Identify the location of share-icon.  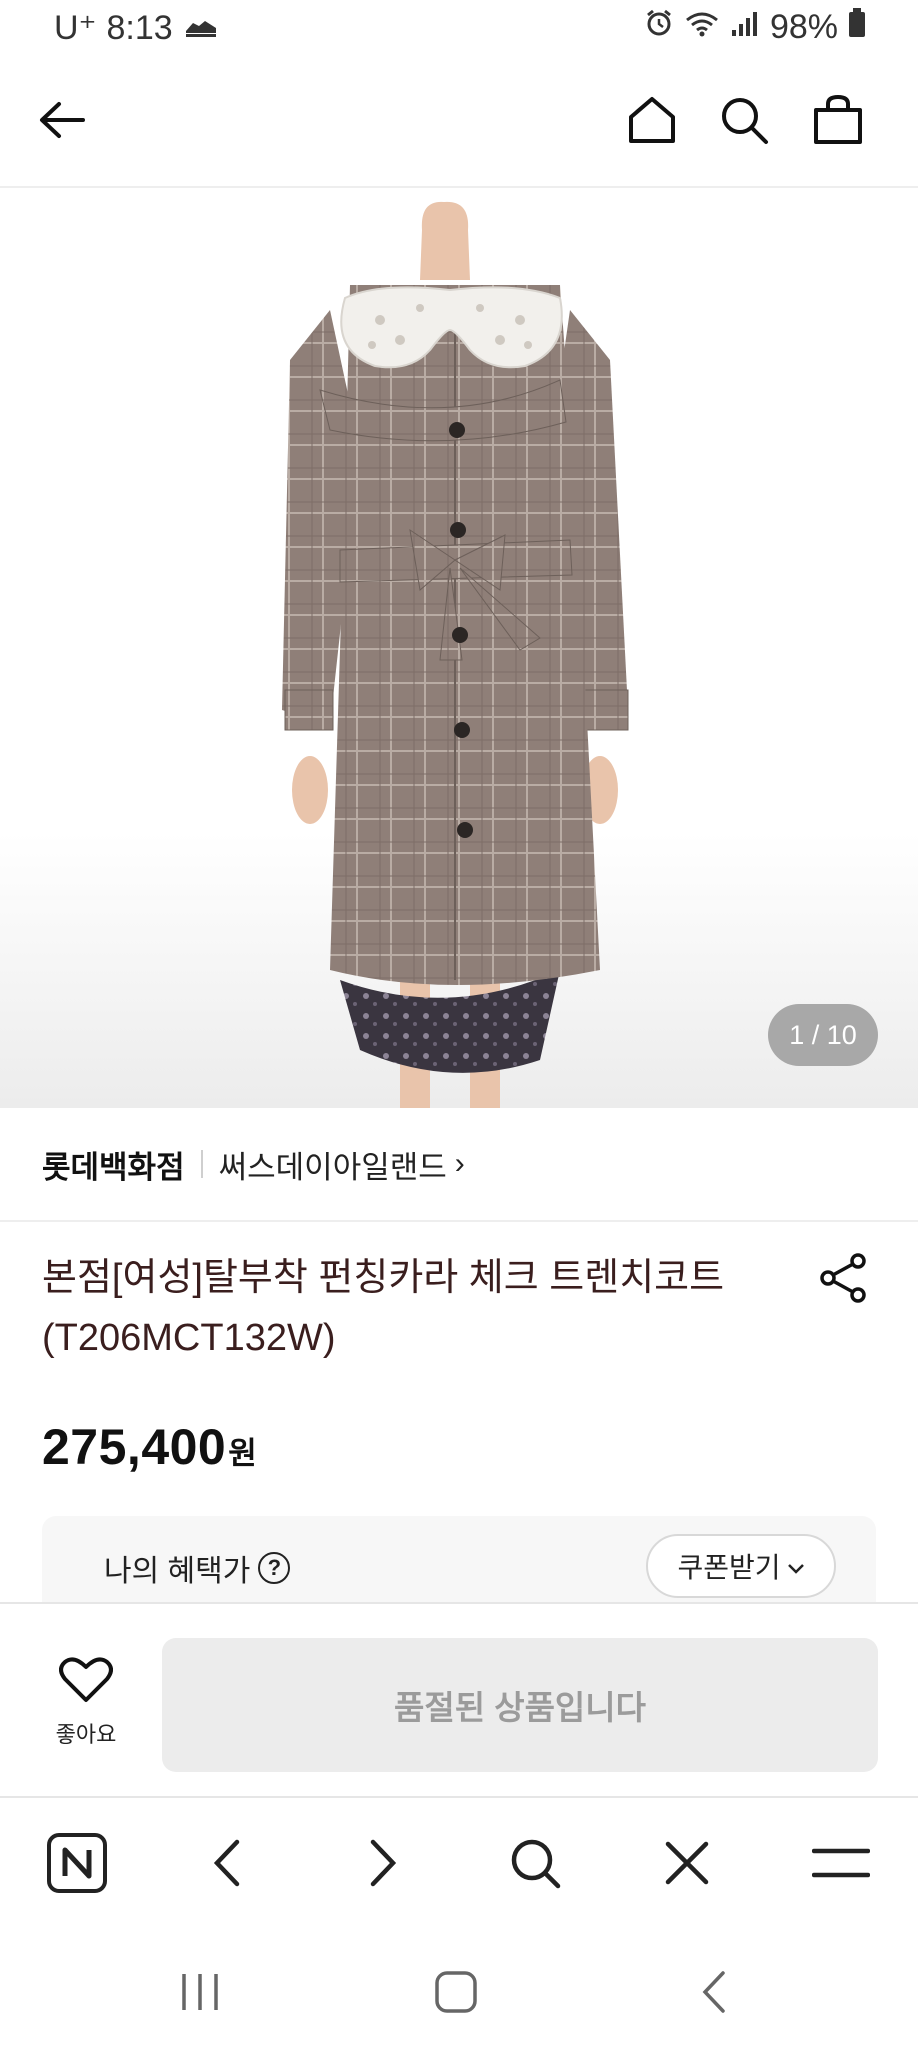
(844, 1280).